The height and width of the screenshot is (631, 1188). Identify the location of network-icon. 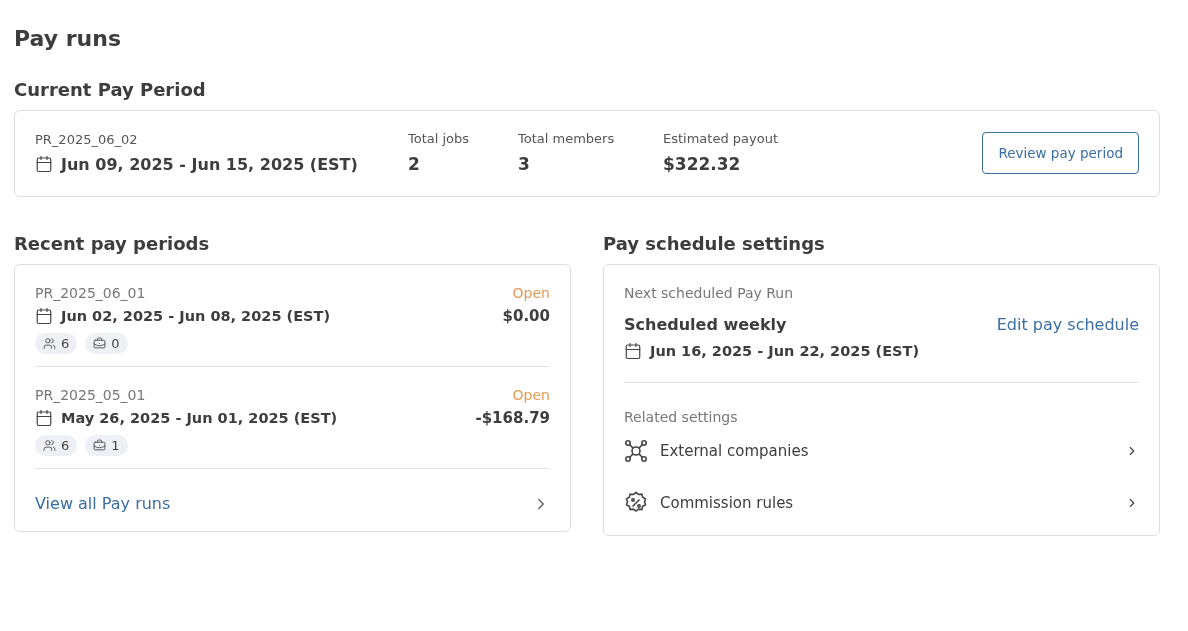
(636, 451).